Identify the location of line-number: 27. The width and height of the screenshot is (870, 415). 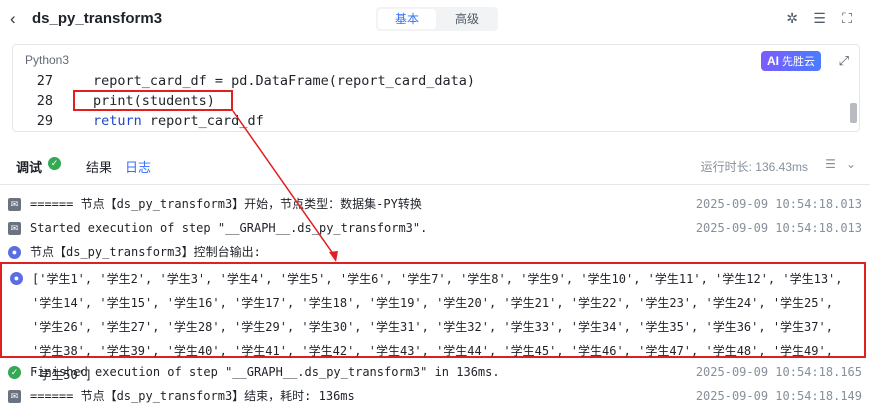
(44, 81).